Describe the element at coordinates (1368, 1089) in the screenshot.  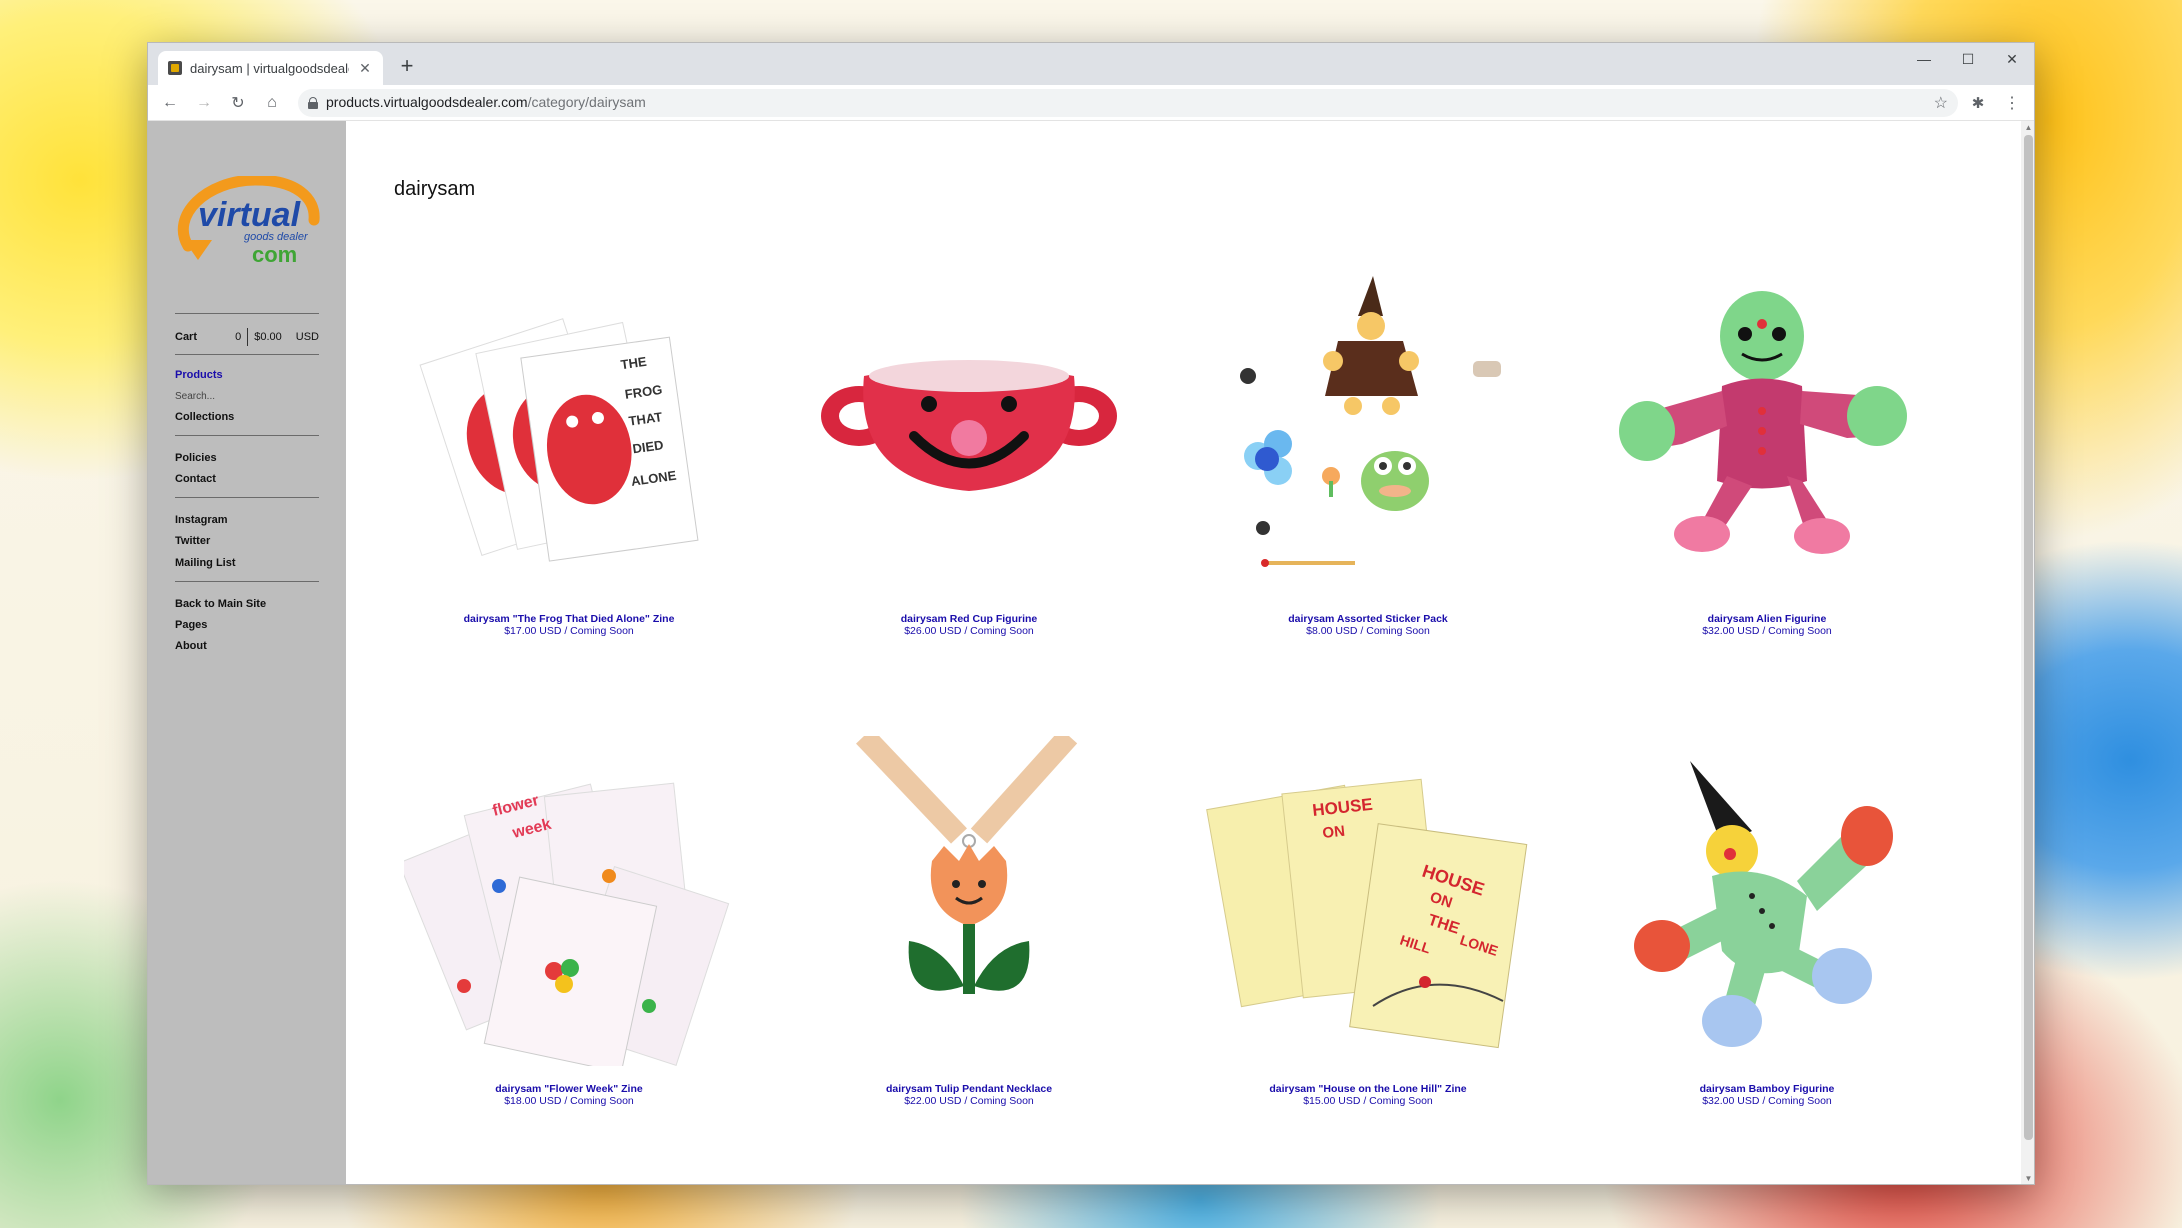
I see `product-name: dairysam "House on the Lone Hill" Zine` at that location.